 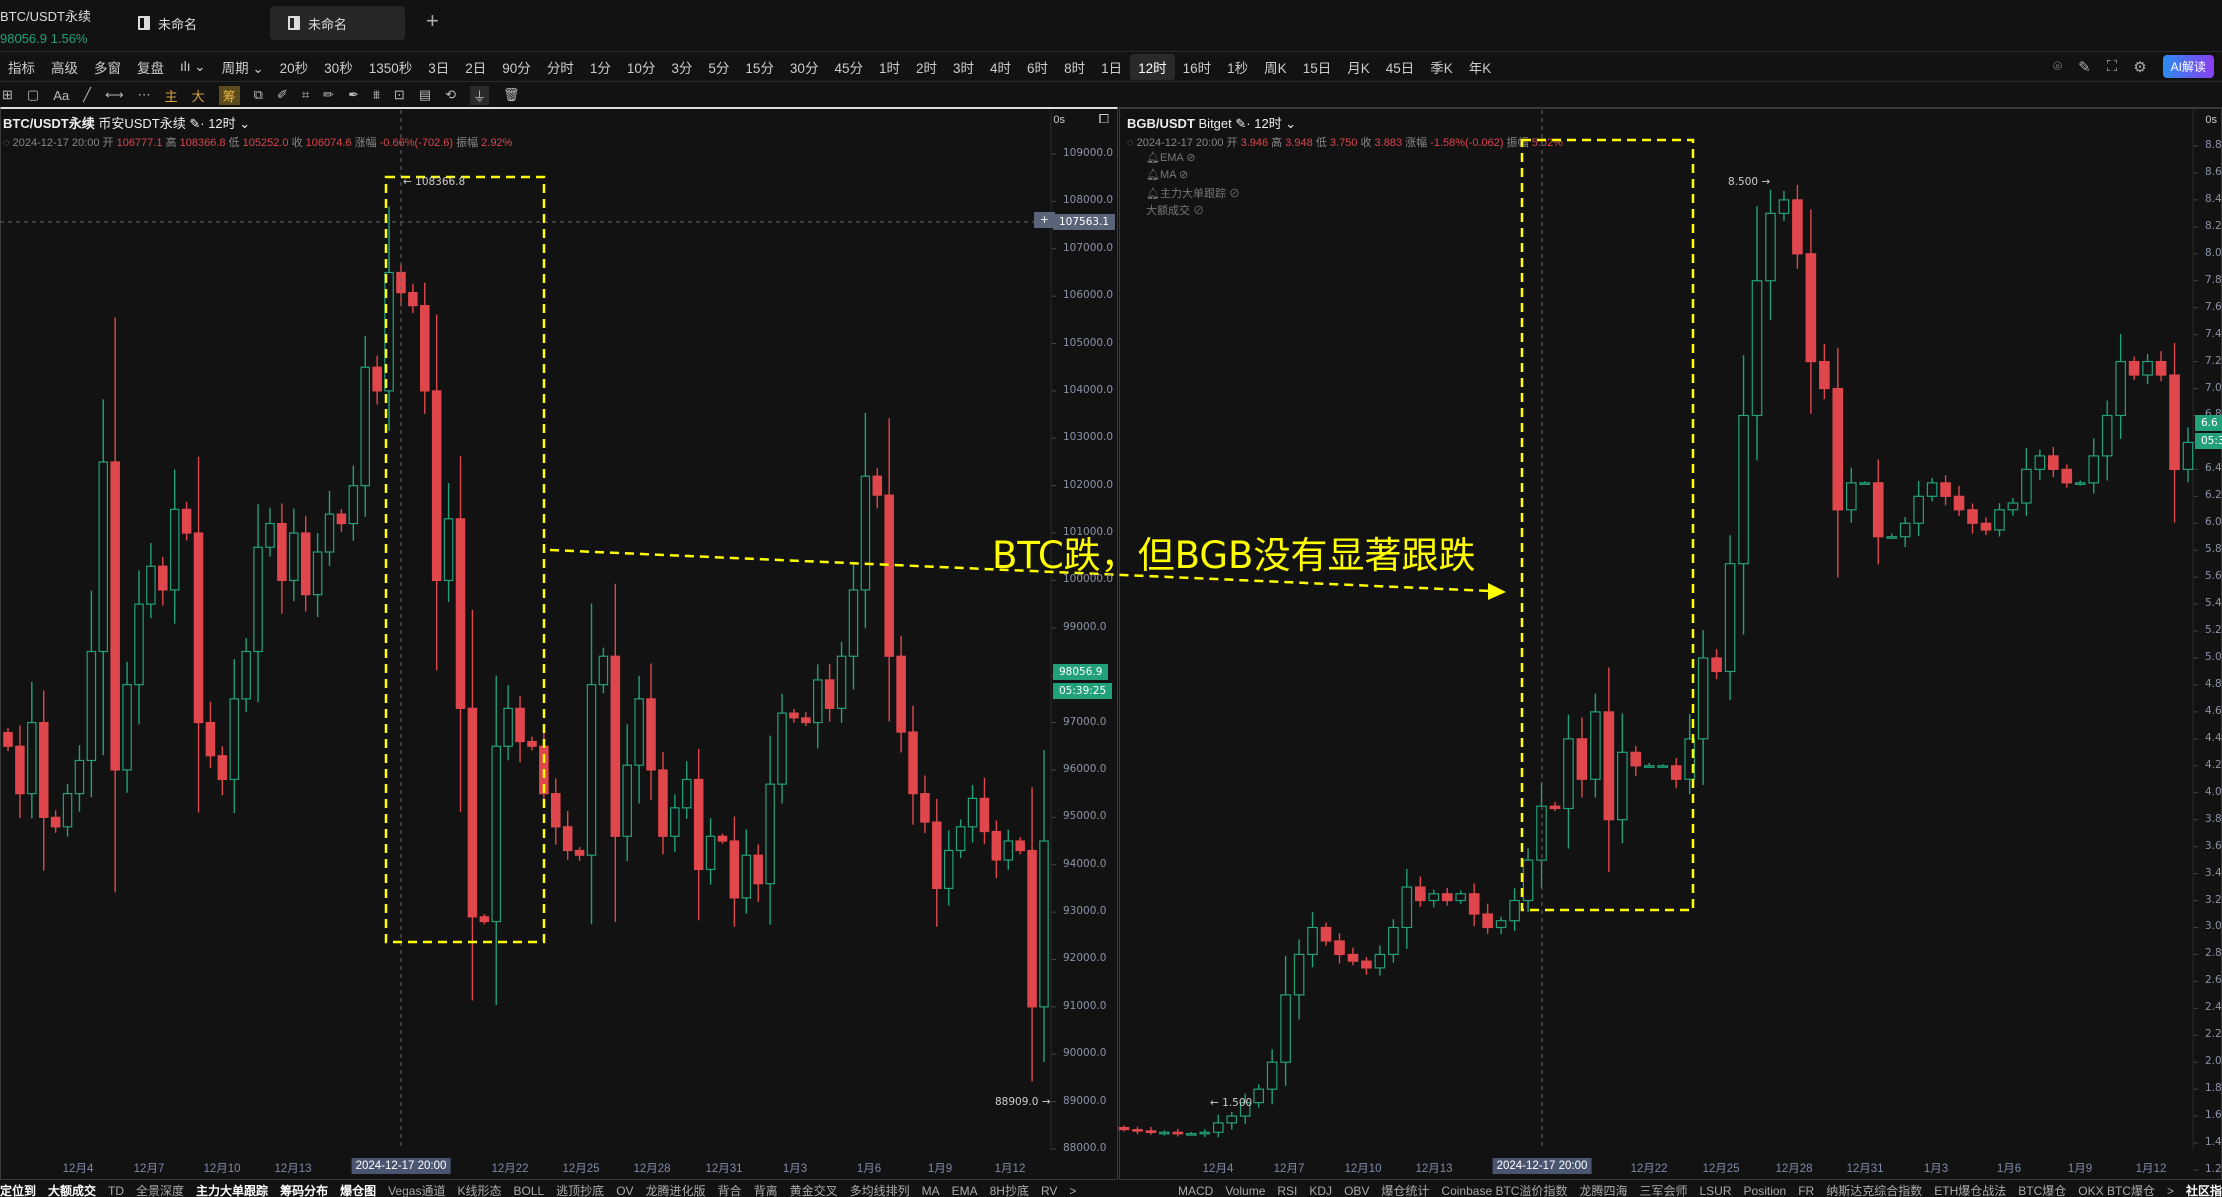 What do you see at coordinates (1765, 1190) in the screenshot?
I see `indicator-tab: Position` at bounding box center [1765, 1190].